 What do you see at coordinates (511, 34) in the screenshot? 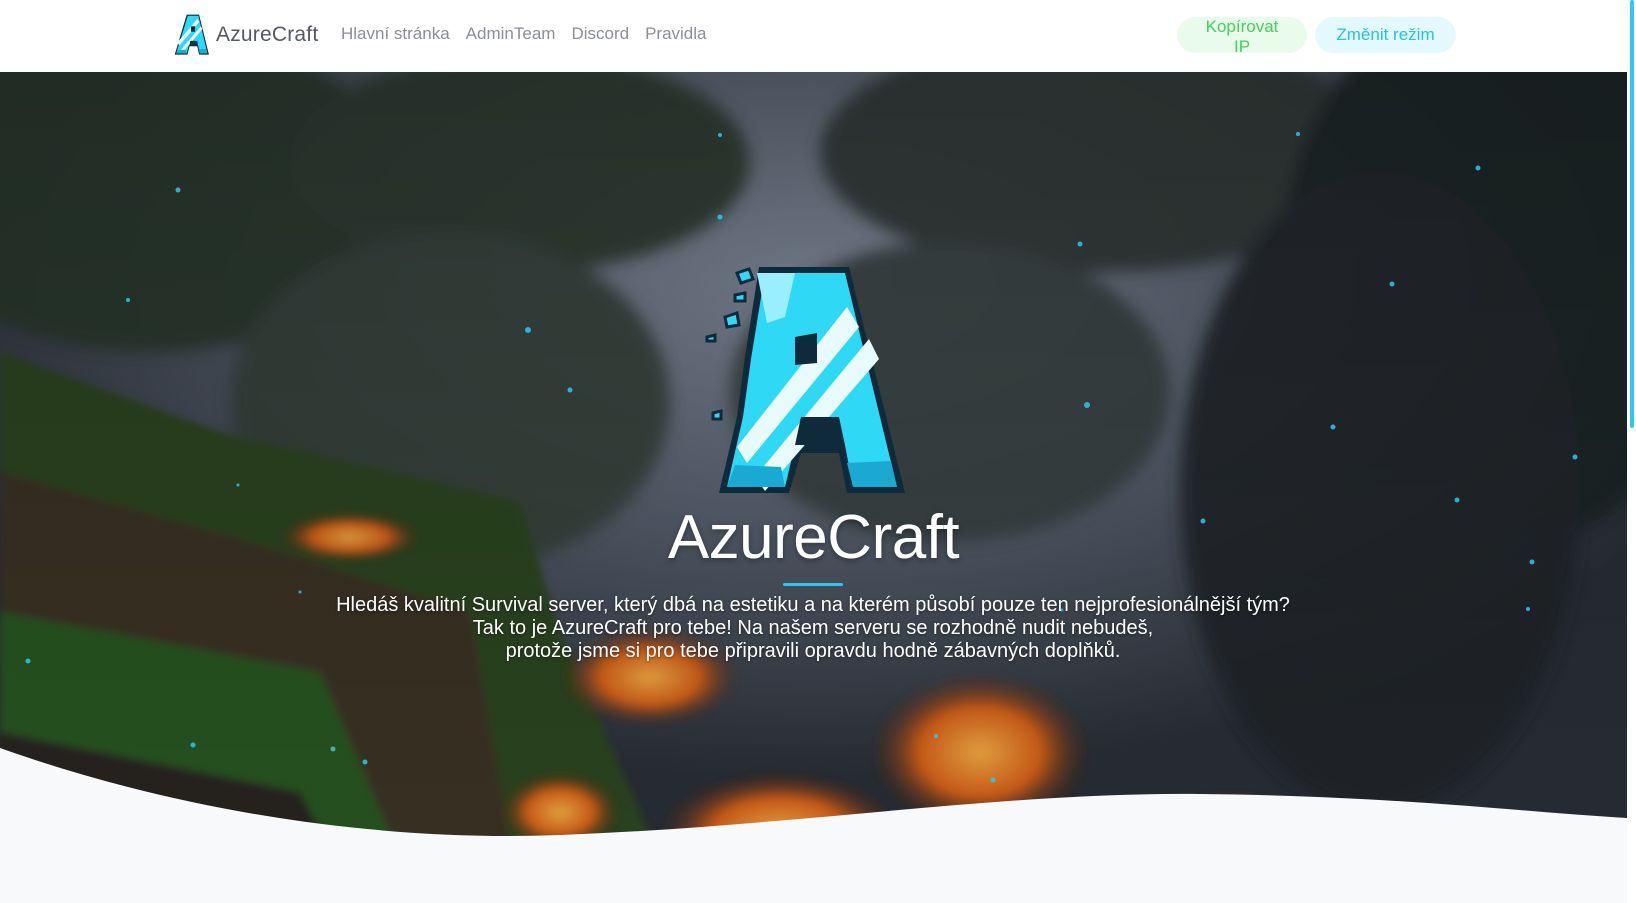
I see `nav-link-adminteam: AdminTeam` at bounding box center [511, 34].